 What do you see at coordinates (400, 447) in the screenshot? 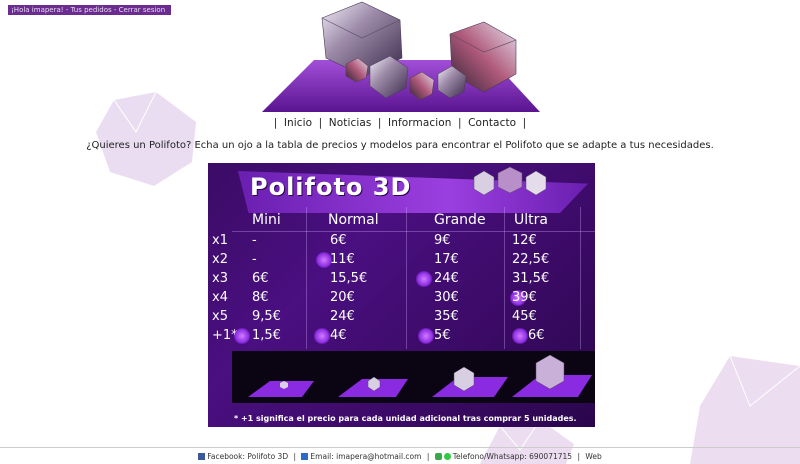
I see `footer-divider` at bounding box center [400, 447].